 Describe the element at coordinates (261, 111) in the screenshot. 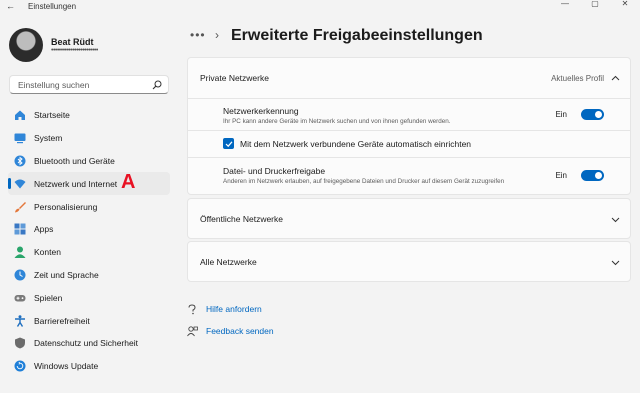

I see `network-discovery-title: Netzwerkerkennung` at that location.